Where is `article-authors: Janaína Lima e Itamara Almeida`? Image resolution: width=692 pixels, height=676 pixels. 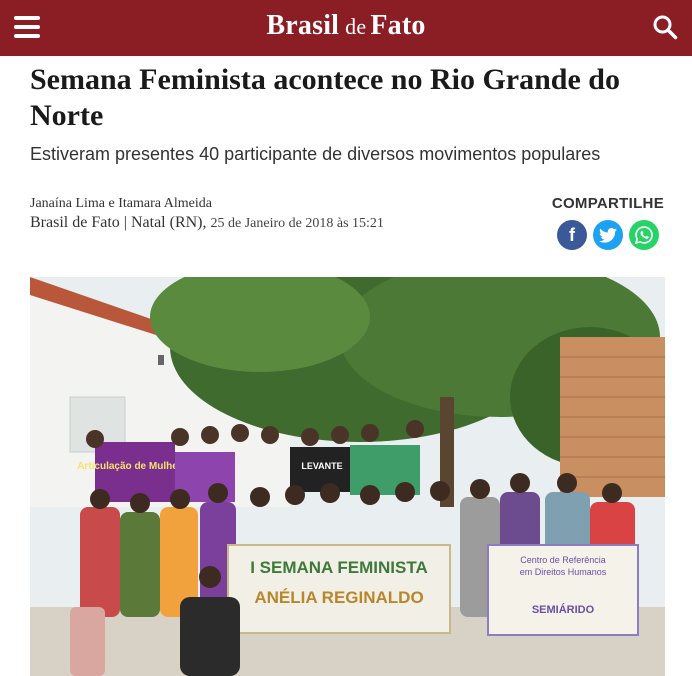 article-authors: Janaína Lima e Itamara Almeida is located at coordinates (121, 203).